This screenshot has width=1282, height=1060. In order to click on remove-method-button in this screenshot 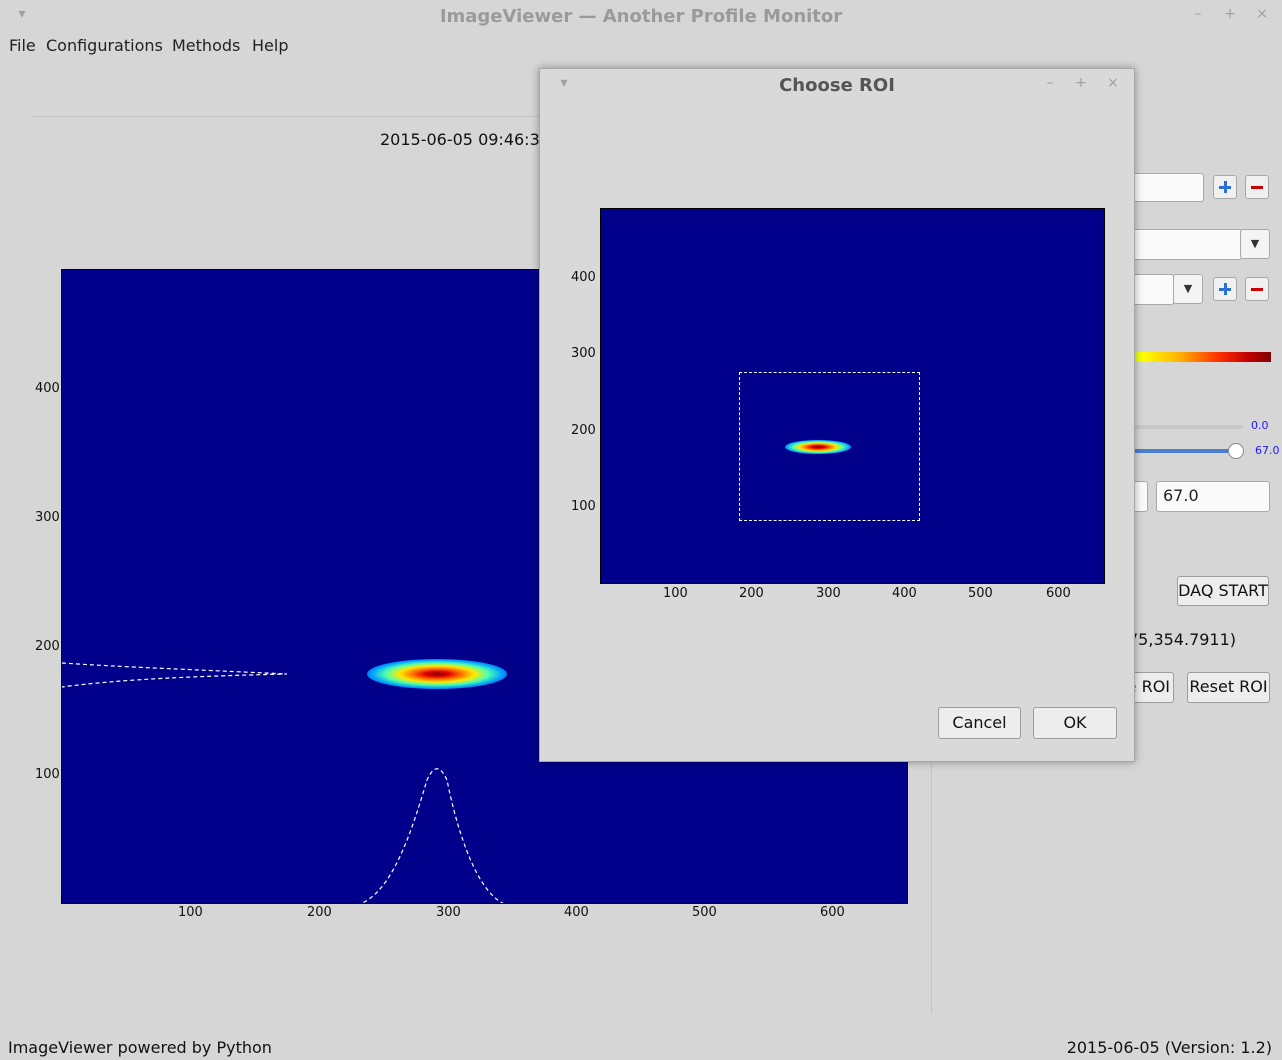, I will do `click(1257, 289)`.